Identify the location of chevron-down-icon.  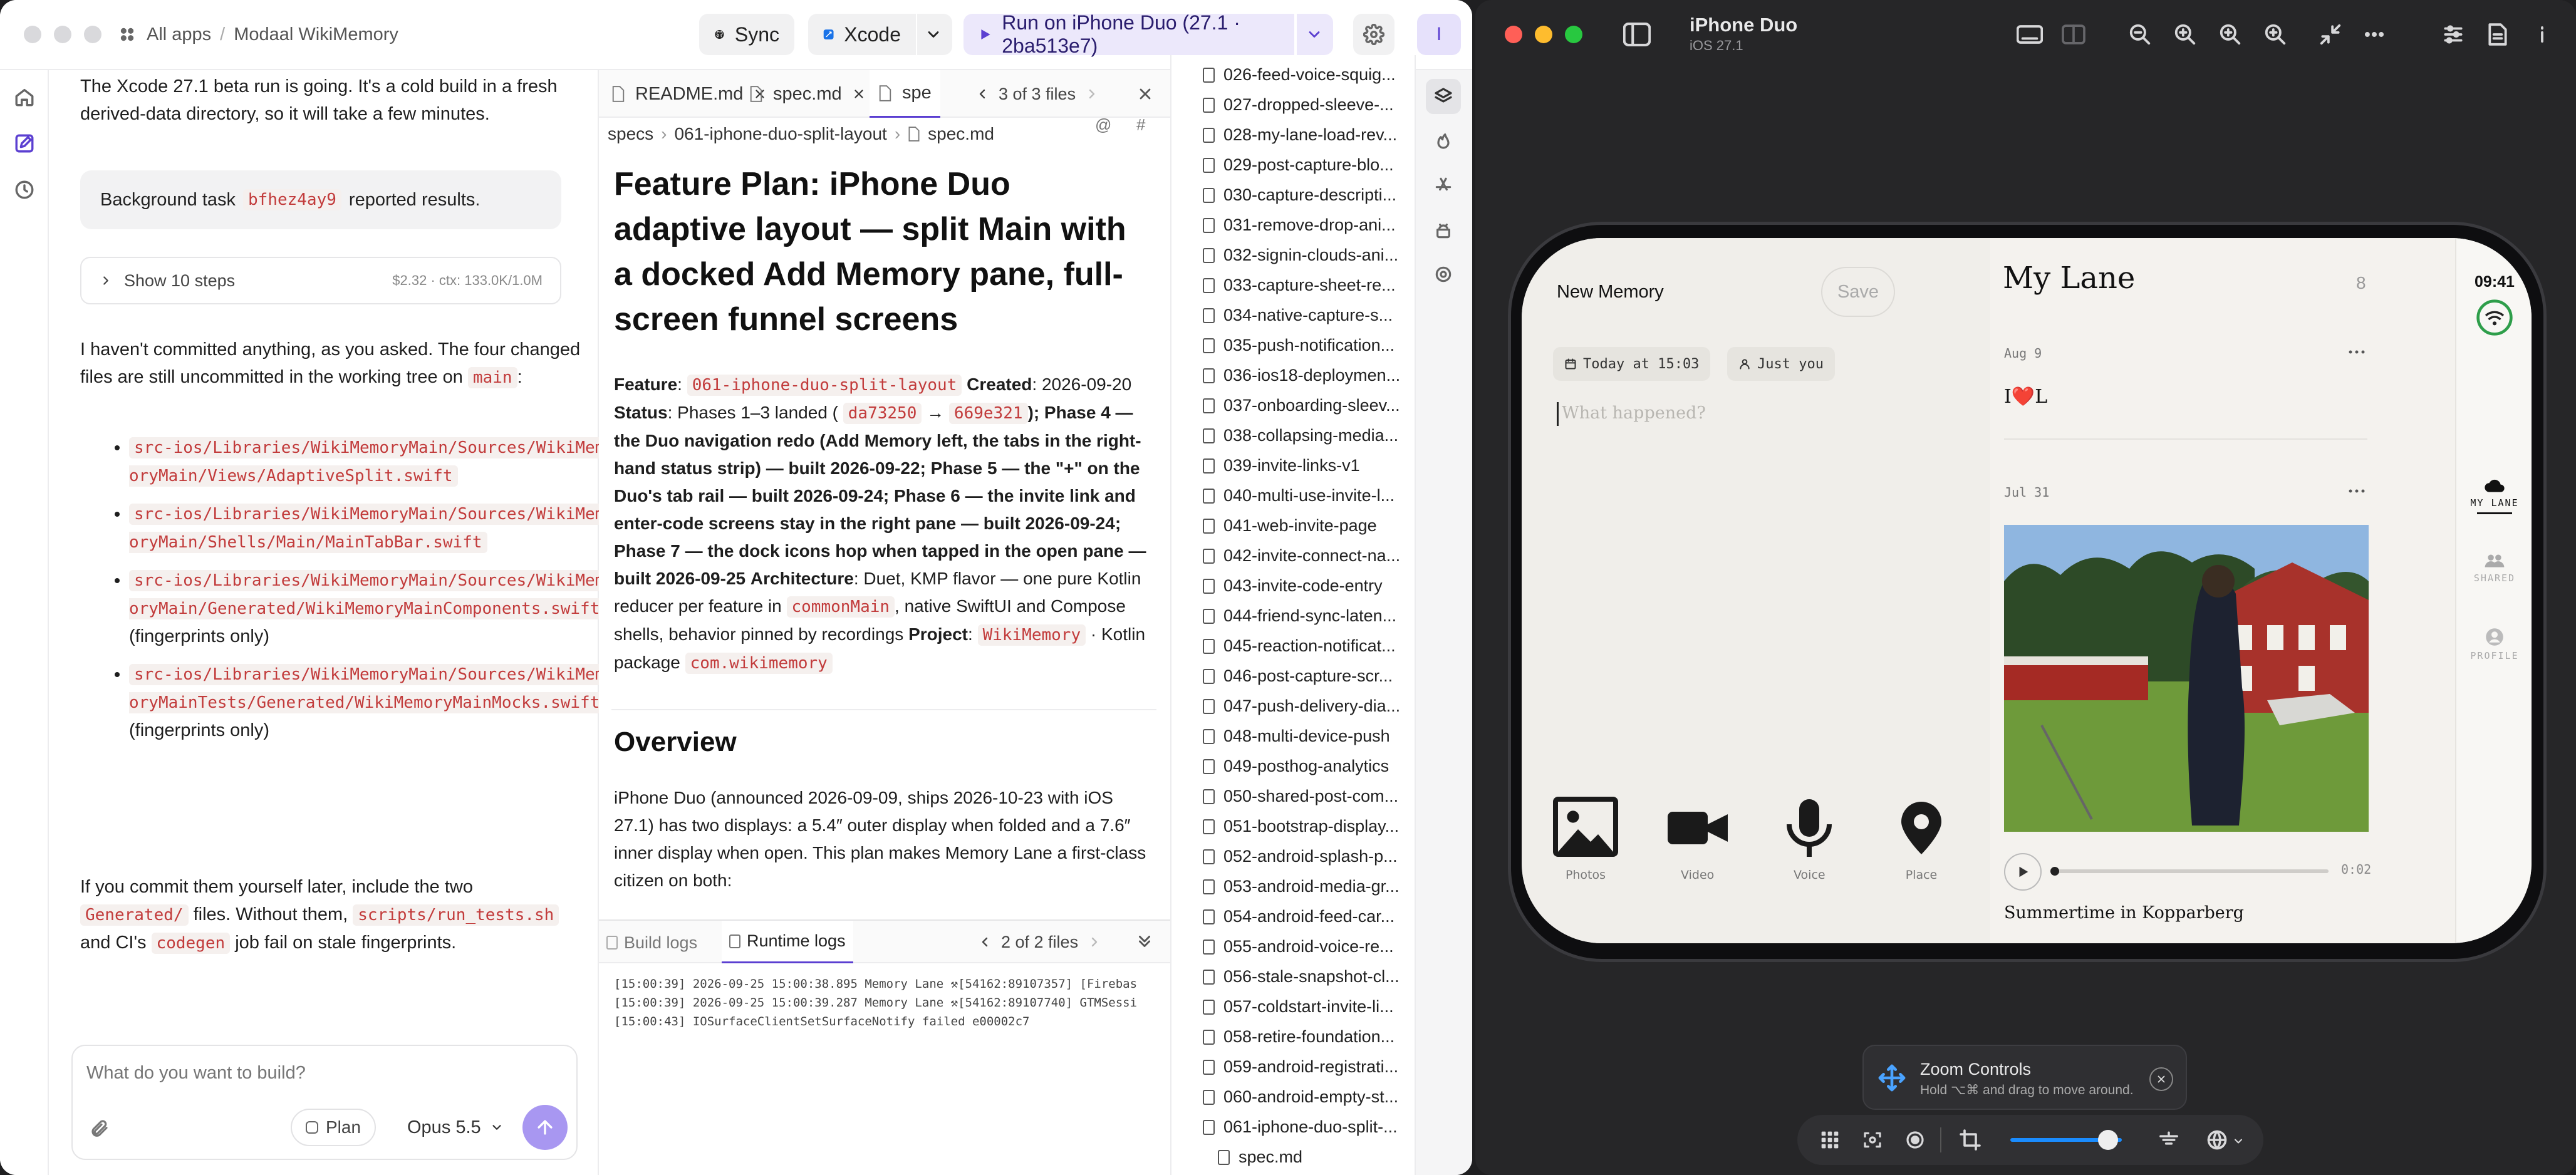
(2238, 1141).